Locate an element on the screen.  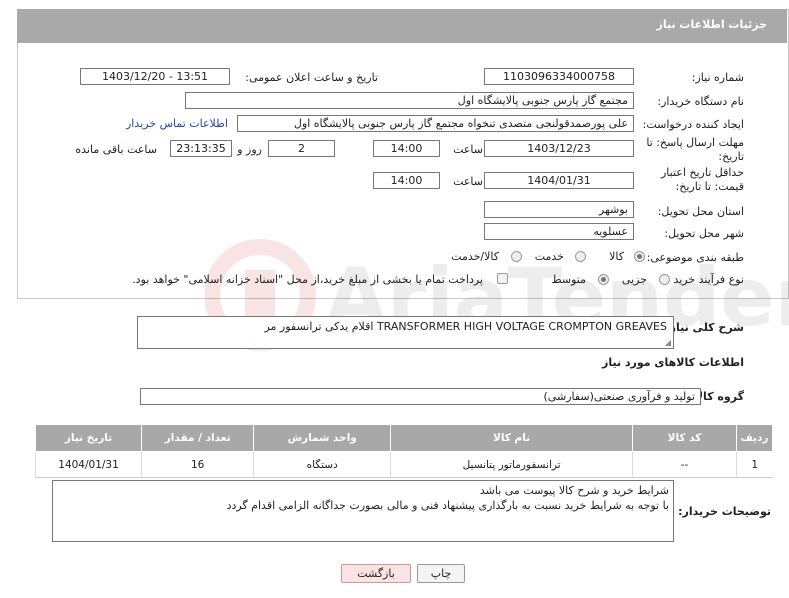
col-name: نام کالا is located at coordinates (512, 438).